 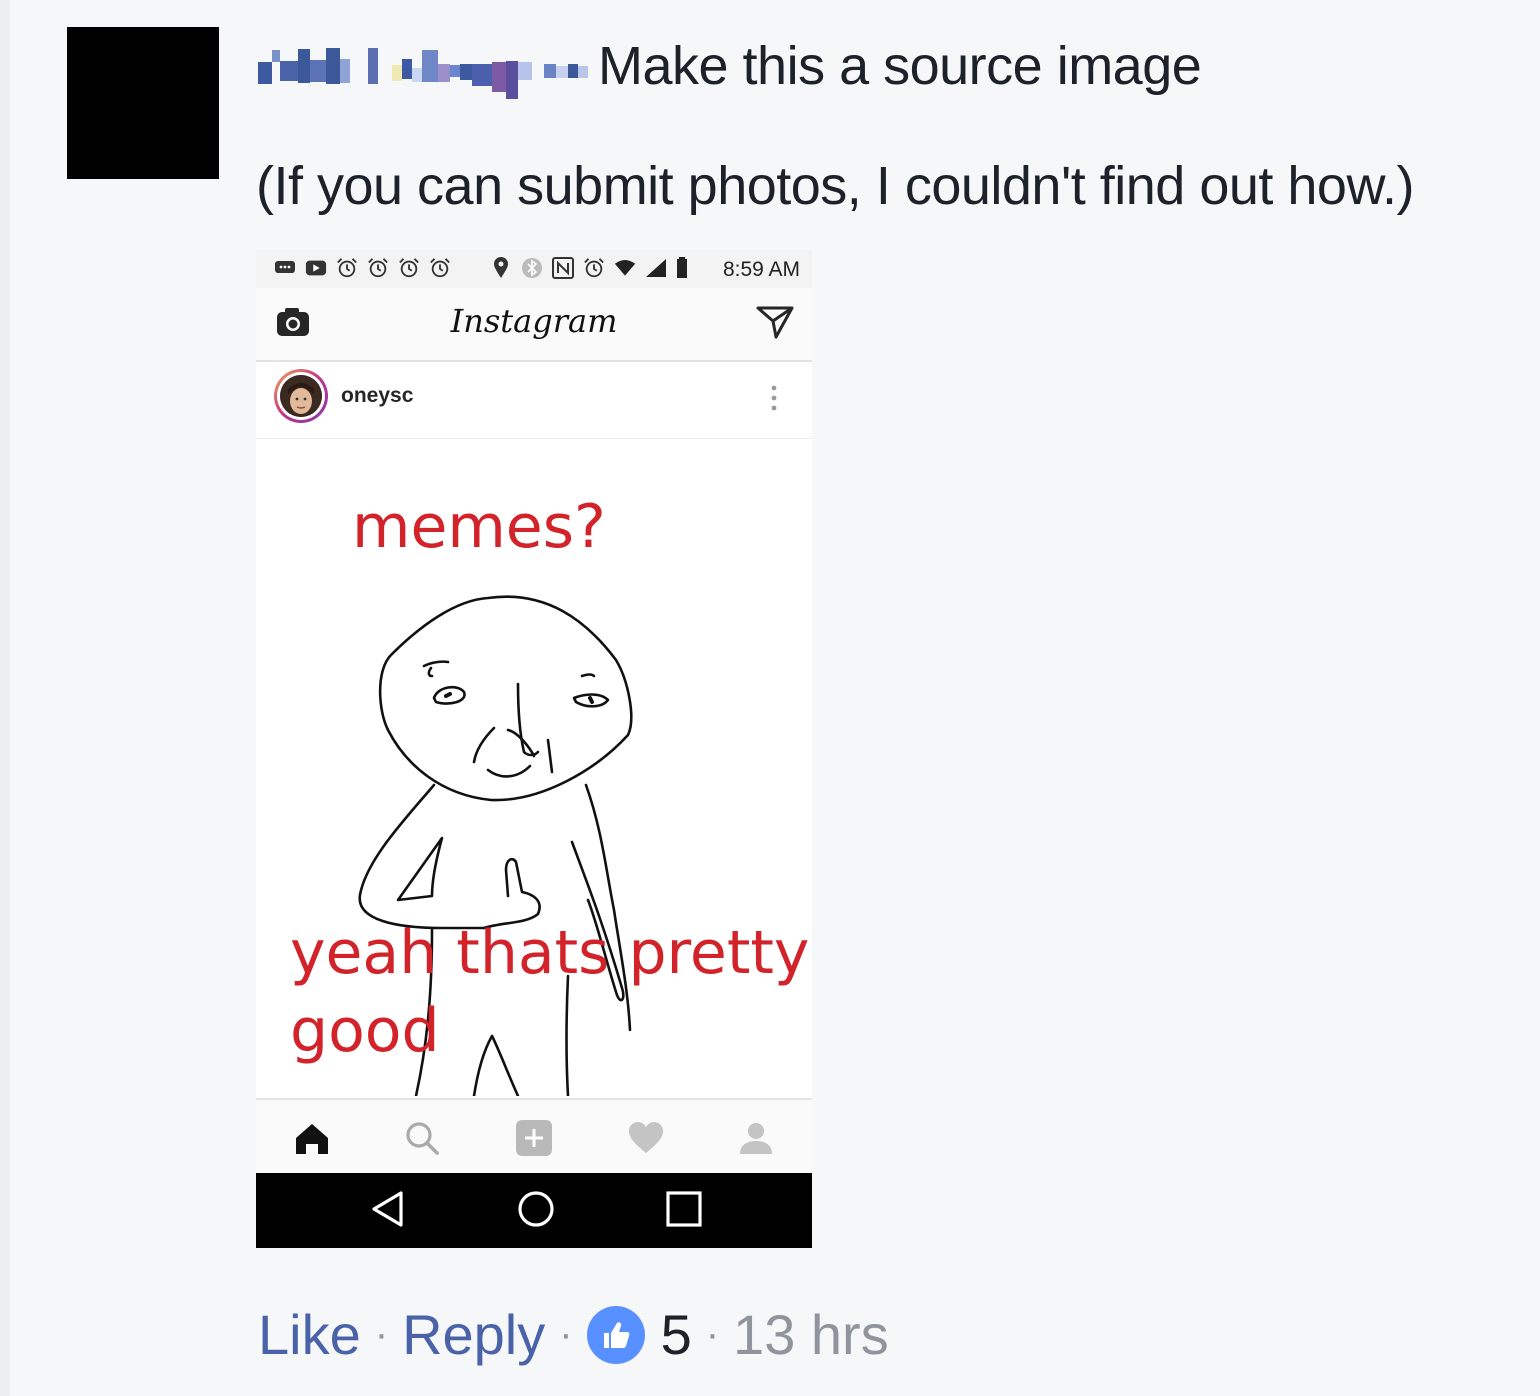 I want to click on meme-caption-bottom-2: good, so click(x=365, y=1031).